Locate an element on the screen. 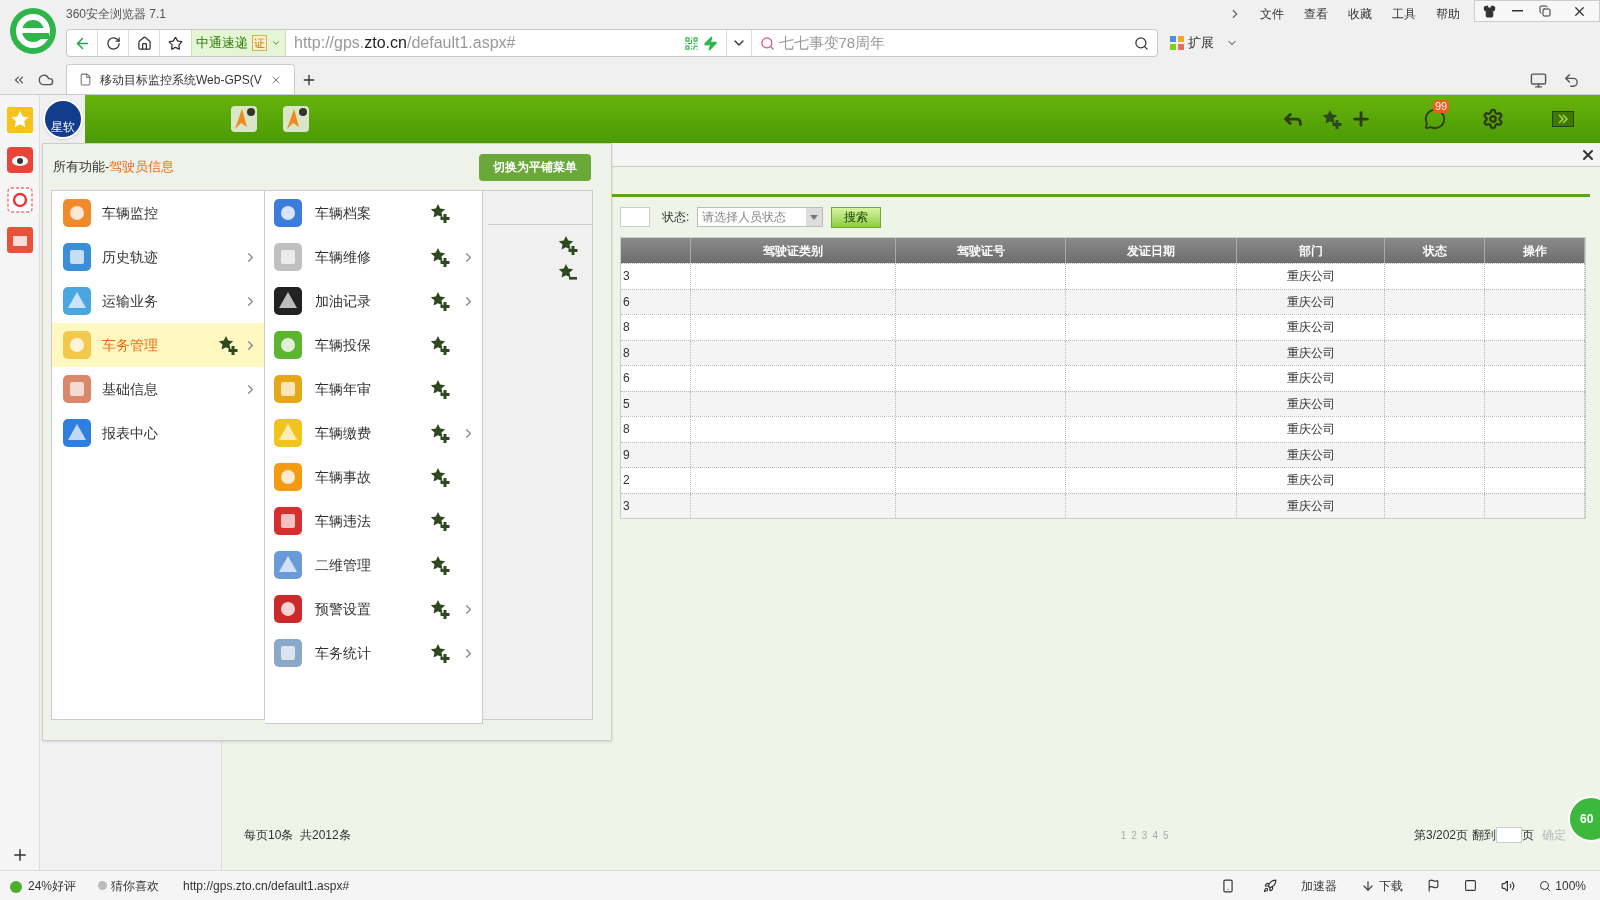 The image size is (1600, 900). settings-icon is located at coordinates (1493, 119).